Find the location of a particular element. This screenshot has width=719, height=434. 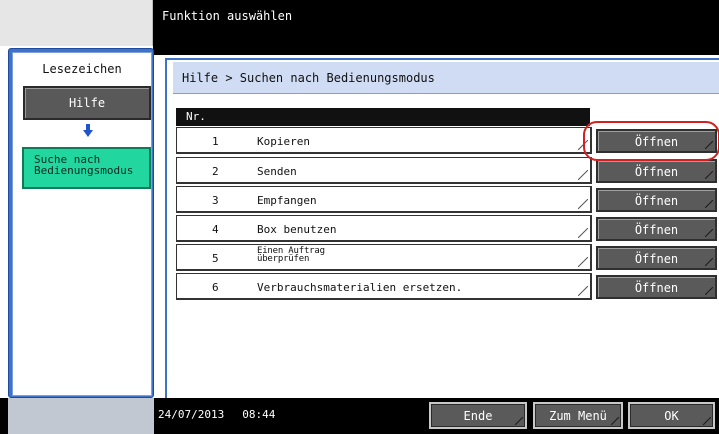

breadcrumb: Hilfe > Suchen nach Bedienungsmodus is located at coordinates (446, 78).